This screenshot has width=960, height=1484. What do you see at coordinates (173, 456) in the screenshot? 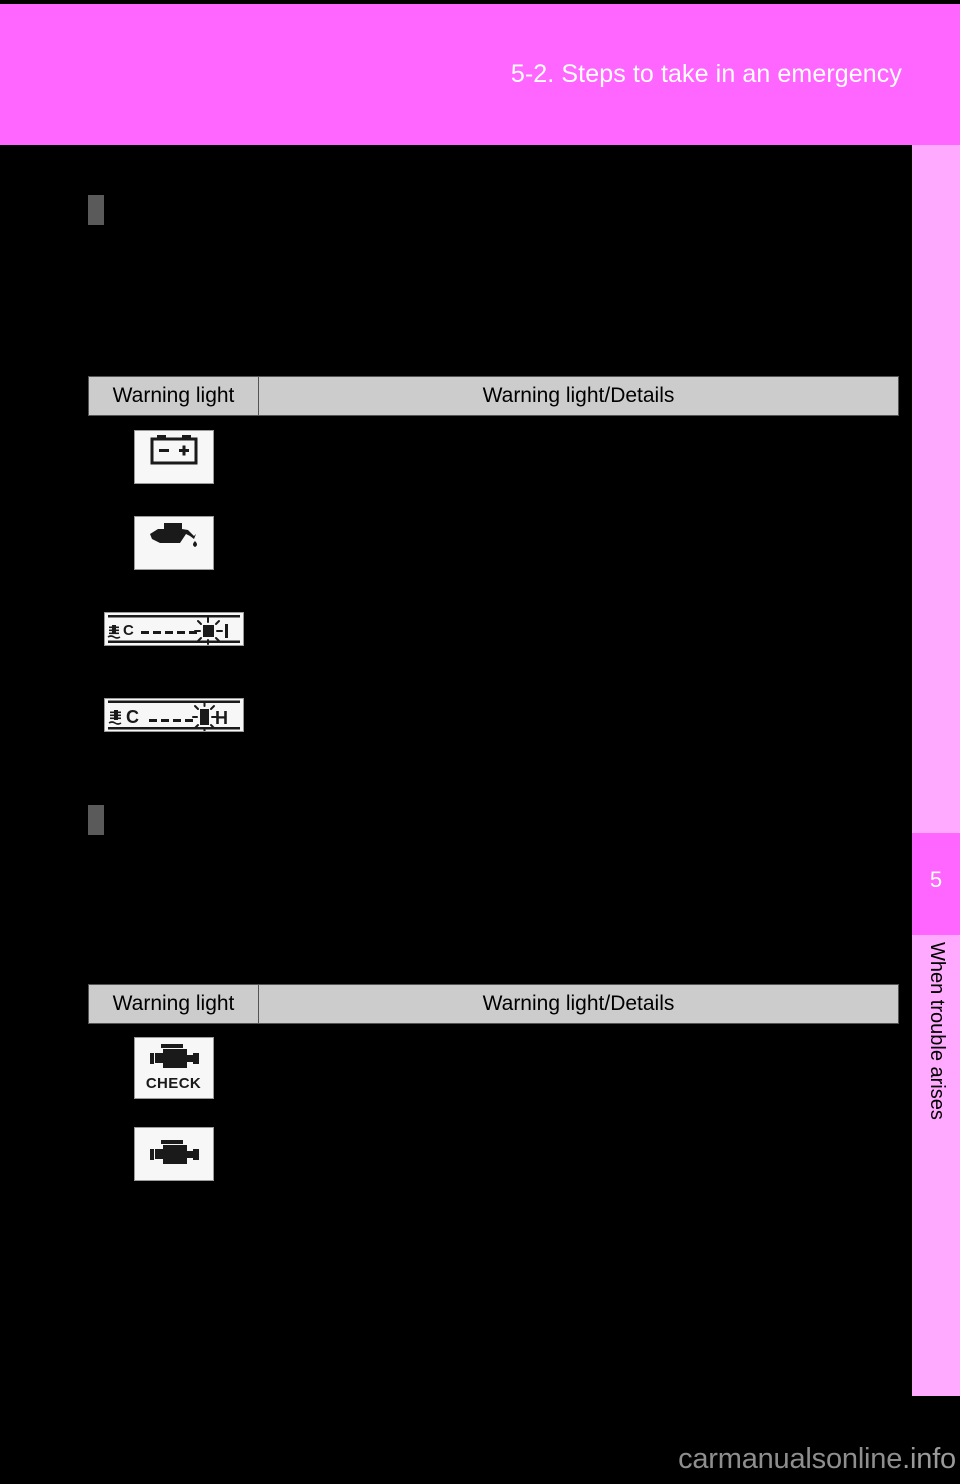
I see `battery-warning-icon` at bounding box center [173, 456].